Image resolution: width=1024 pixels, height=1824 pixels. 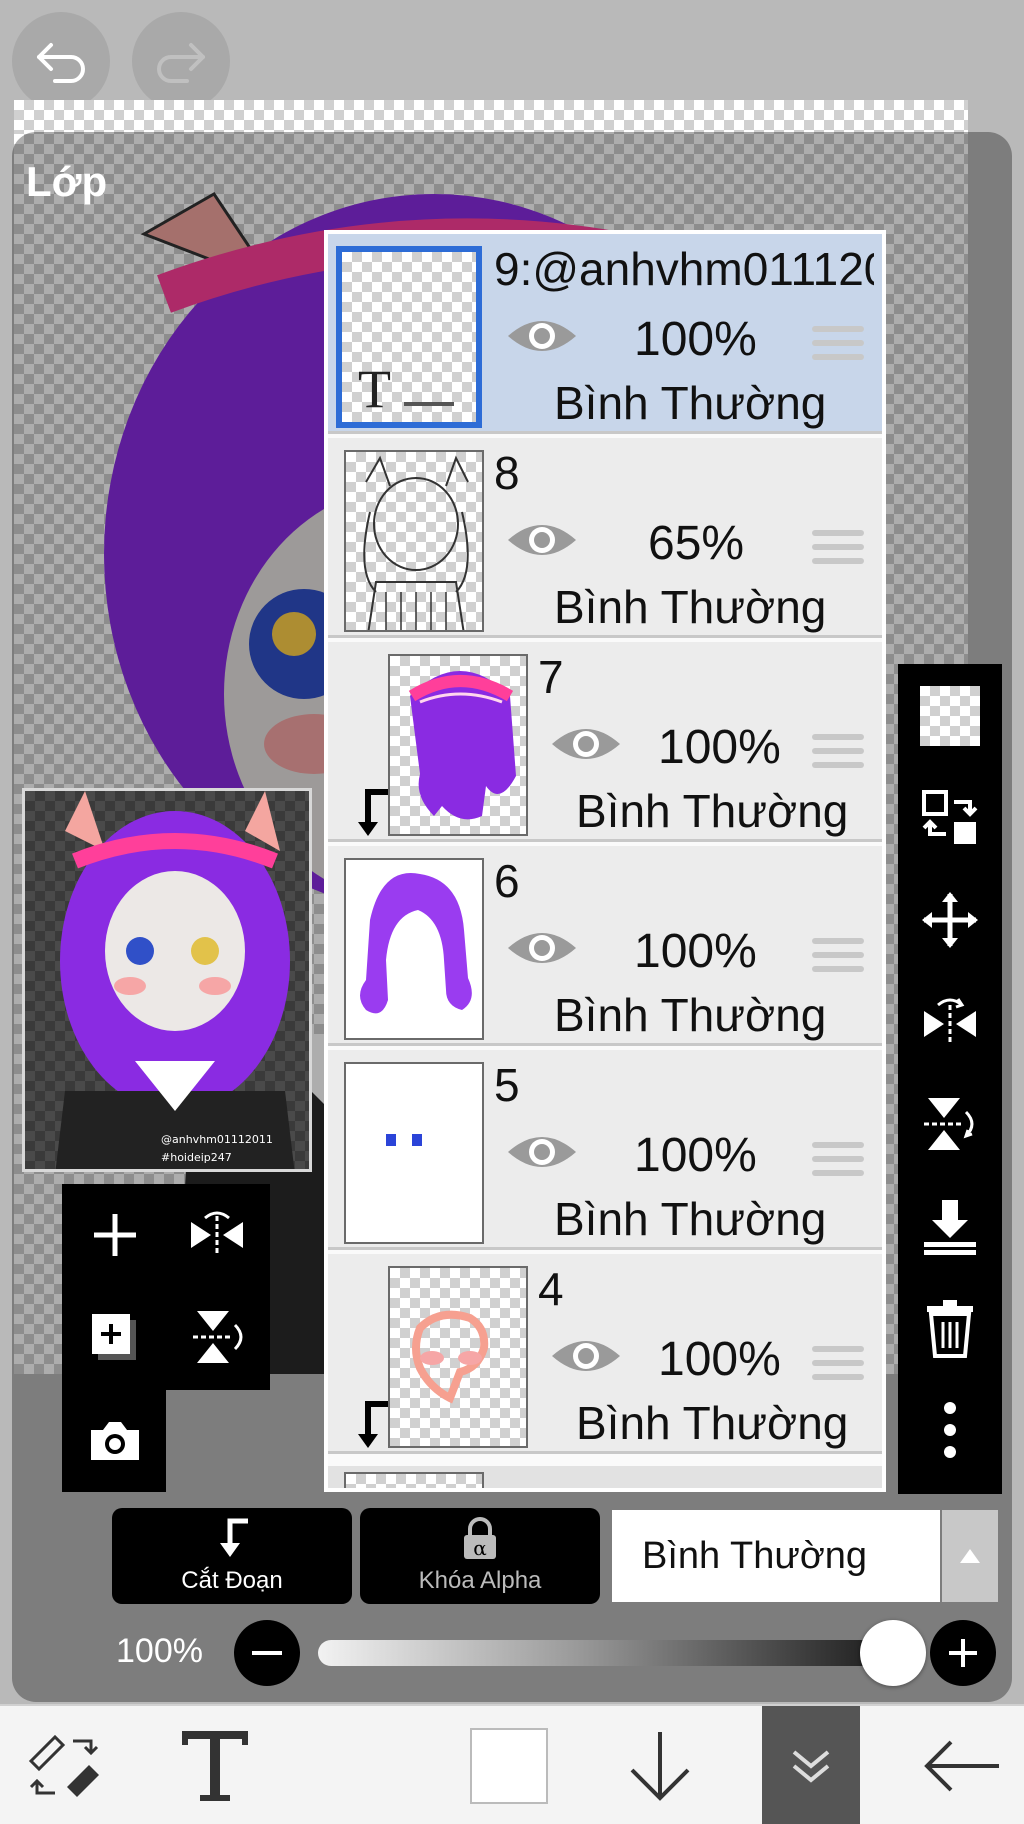 What do you see at coordinates (605, 538) in the screenshot?
I see `layer-row-8: 8 65% Bình Thường` at bounding box center [605, 538].